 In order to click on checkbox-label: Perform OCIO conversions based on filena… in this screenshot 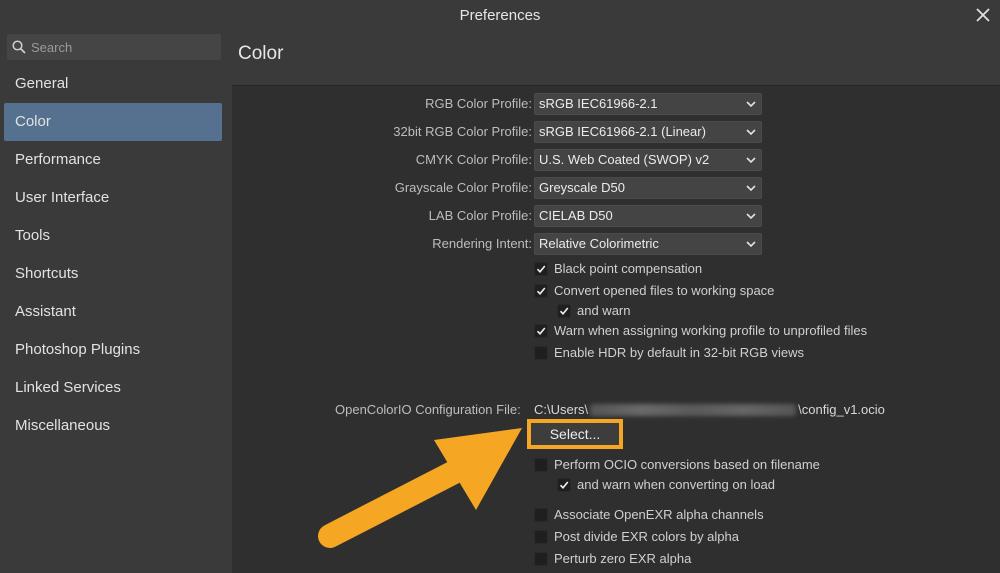, I will do `click(687, 464)`.